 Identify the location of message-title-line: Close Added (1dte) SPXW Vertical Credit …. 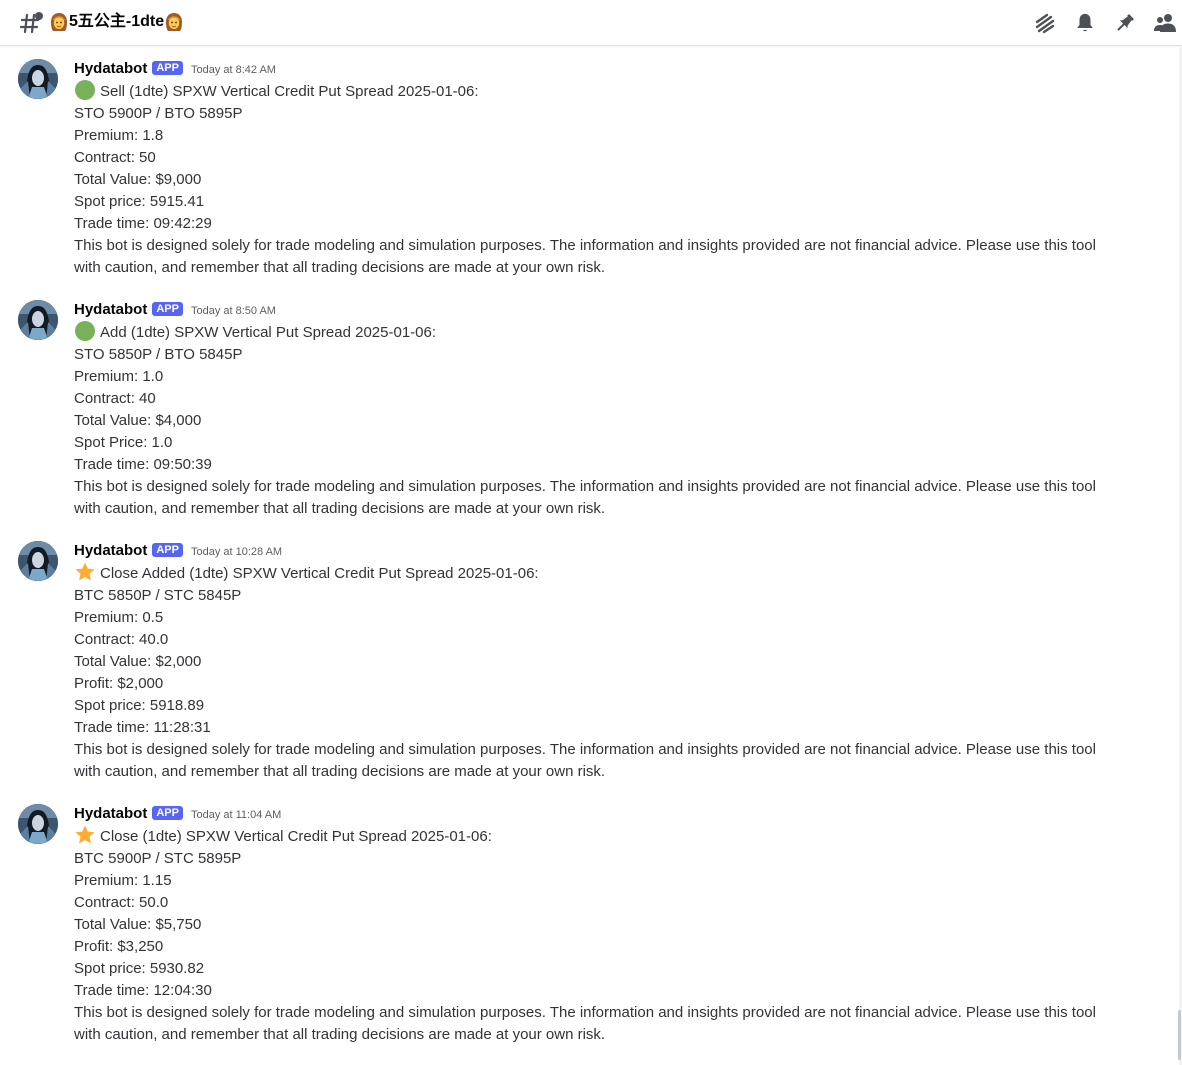
(594, 573).